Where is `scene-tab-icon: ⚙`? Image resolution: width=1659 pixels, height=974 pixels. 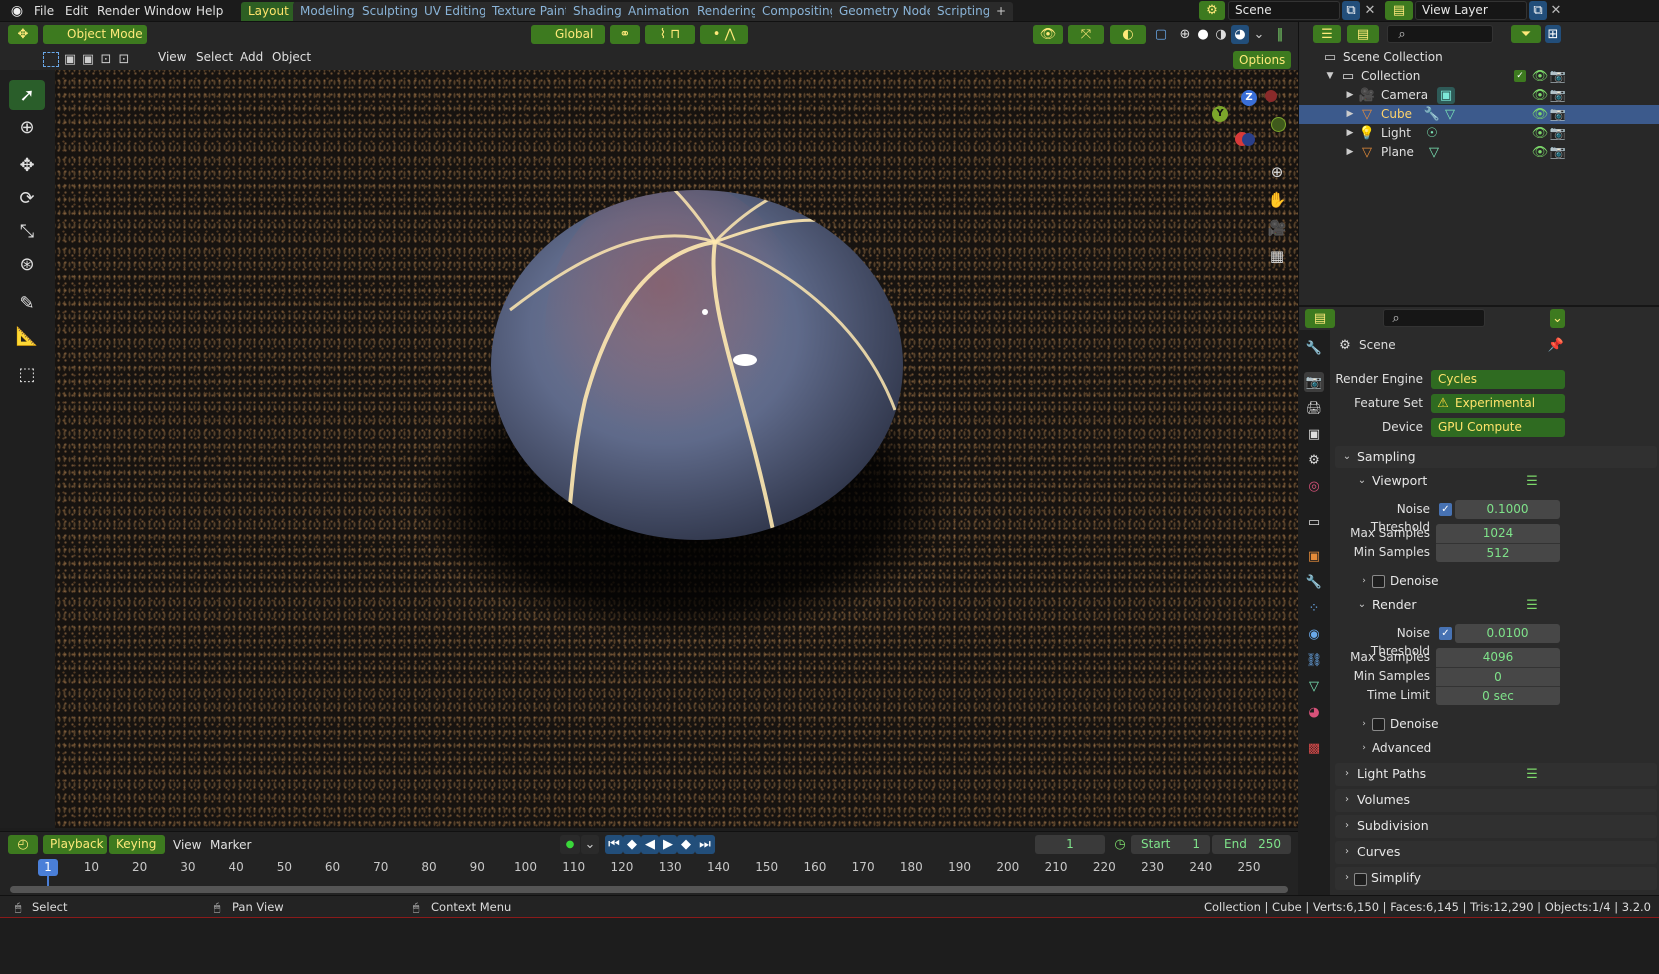 scene-tab-icon: ⚙ is located at coordinates (1314, 460).